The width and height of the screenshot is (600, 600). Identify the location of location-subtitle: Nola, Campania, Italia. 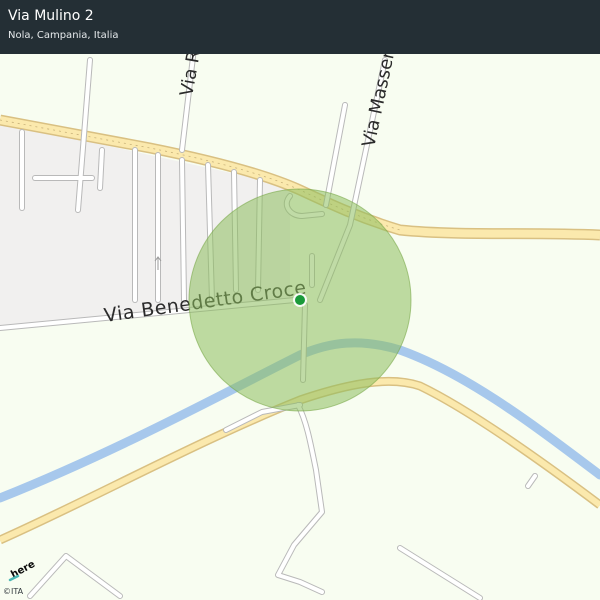
(63, 35).